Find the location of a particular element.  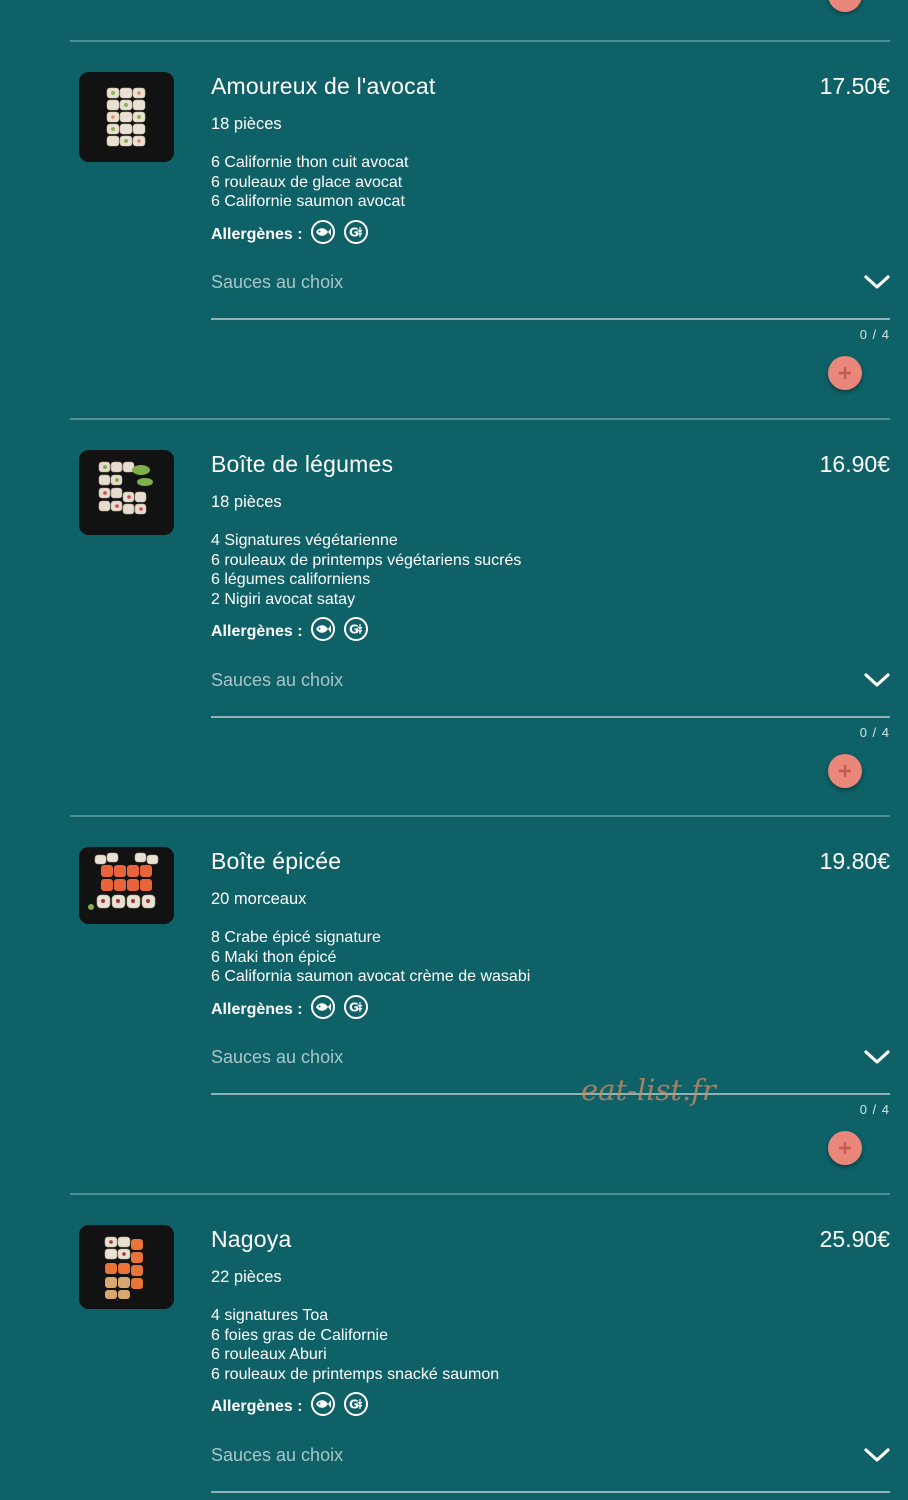

item-price: 25.90€ is located at coordinates (854, 1239).